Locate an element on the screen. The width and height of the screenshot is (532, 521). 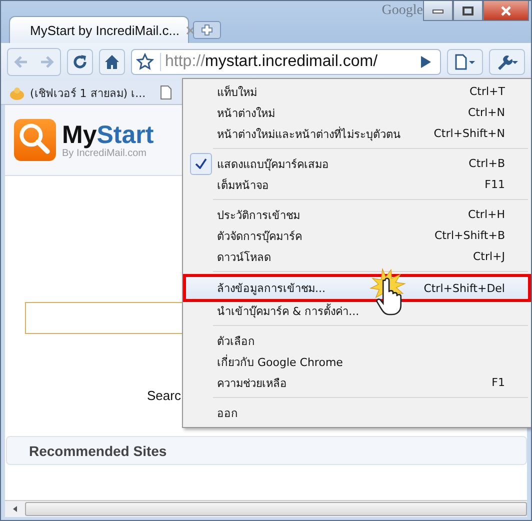
menu-item: ดาวน์โหลด Ctrl+J is located at coordinates (357, 256).